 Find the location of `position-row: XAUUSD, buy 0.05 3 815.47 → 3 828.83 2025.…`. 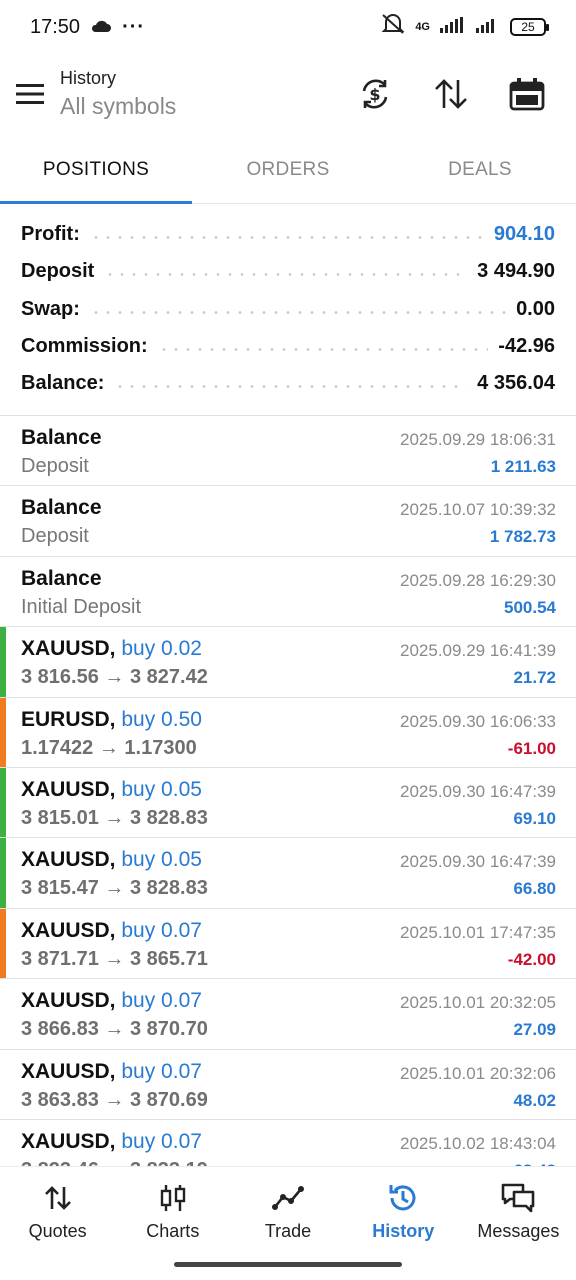

position-row: XAUUSD, buy 0.05 3 815.47 → 3 828.83 2025.… is located at coordinates (288, 873).